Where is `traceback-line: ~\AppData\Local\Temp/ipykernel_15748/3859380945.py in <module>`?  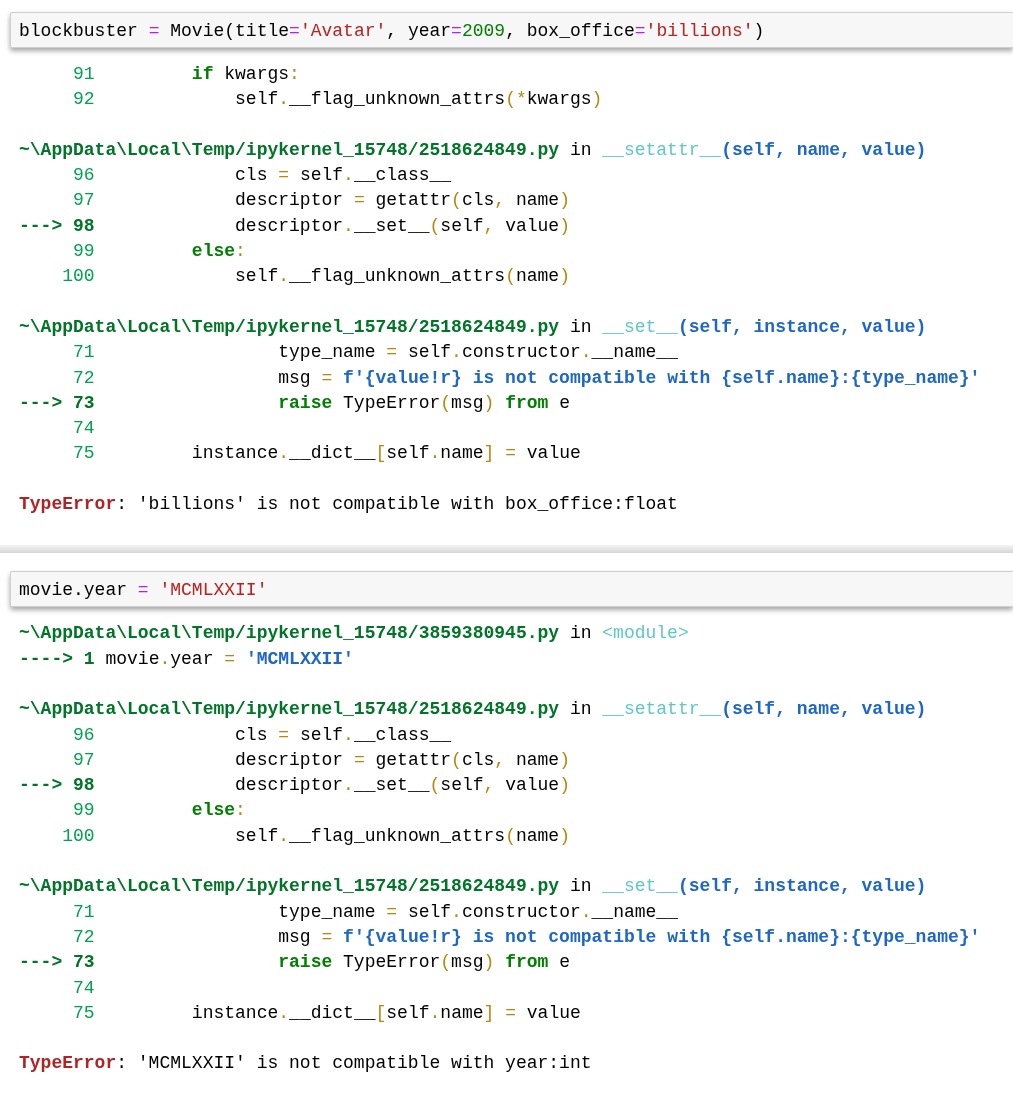 traceback-line: ~\AppData\Local\Temp/ipykernel_15748/3859380945.py in <module> is located at coordinates (354, 634).